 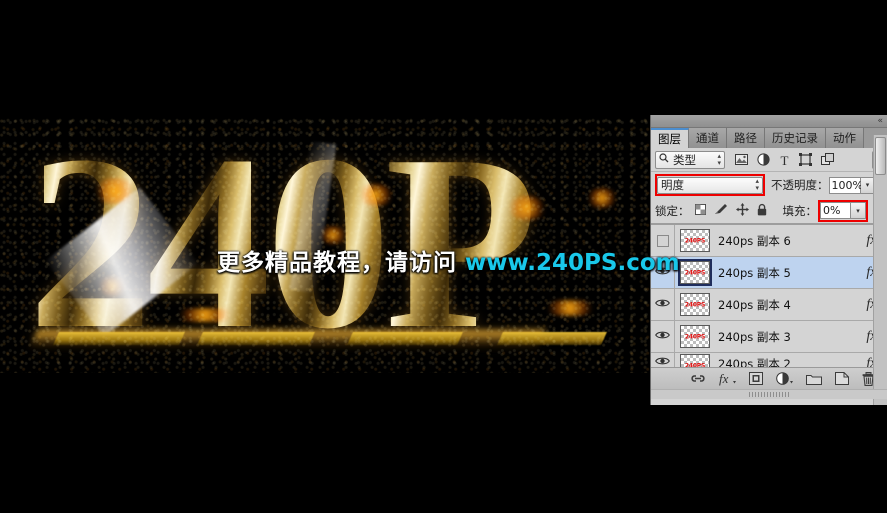 What do you see at coordinates (784, 378) in the screenshot?
I see `new-fill-adjustment-layer-icon` at bounding box center [784, 378].